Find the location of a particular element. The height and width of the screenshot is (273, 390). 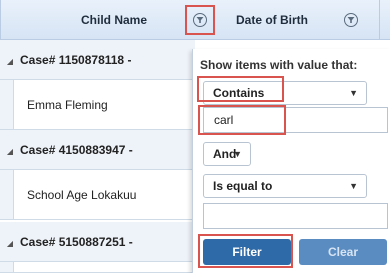

group-row: ◢ Case# 1150878118 - is located at coordinates (97, 60).